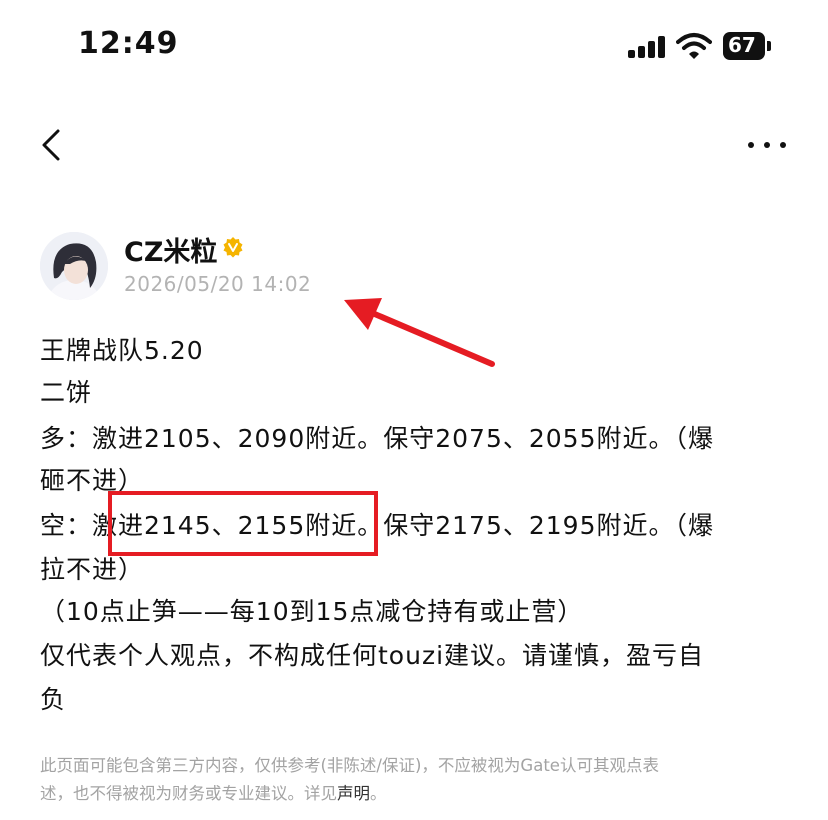 This screenshot has width=828, height=820. I want to click on battery-level: 67, so click(742, 45).